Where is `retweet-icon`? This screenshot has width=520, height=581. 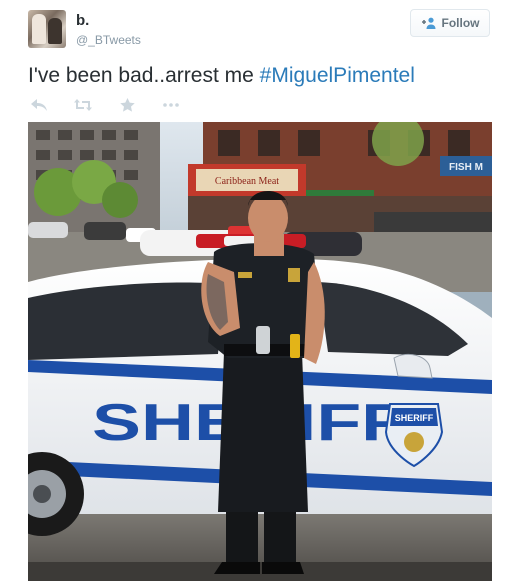
retweet-icon is located at coordinates (83, 105).